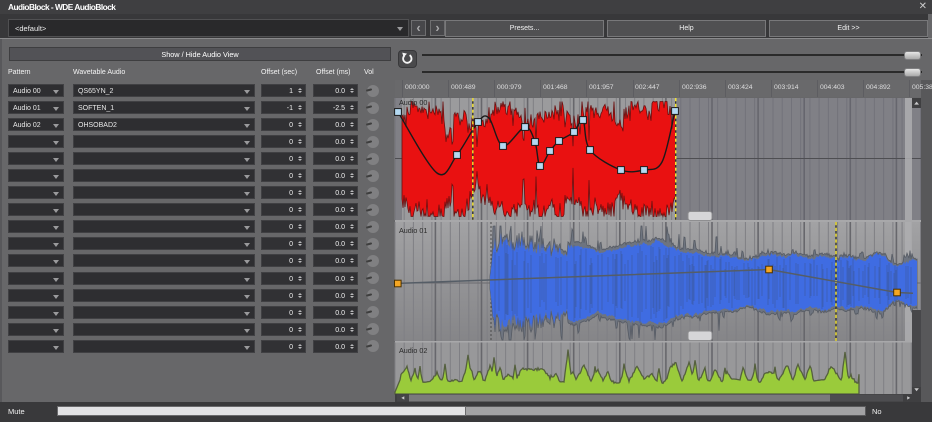 This screenshot has width=932, height=422. I want to click on svg-text: Audio 01, so click(413, 230).